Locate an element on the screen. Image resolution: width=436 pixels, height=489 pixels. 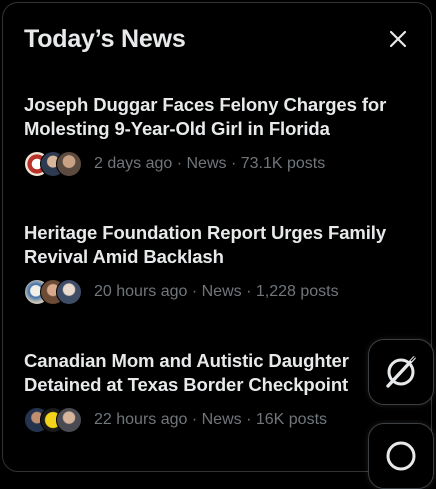
panel-title: Today’s News is located at coordinates (105, 39).